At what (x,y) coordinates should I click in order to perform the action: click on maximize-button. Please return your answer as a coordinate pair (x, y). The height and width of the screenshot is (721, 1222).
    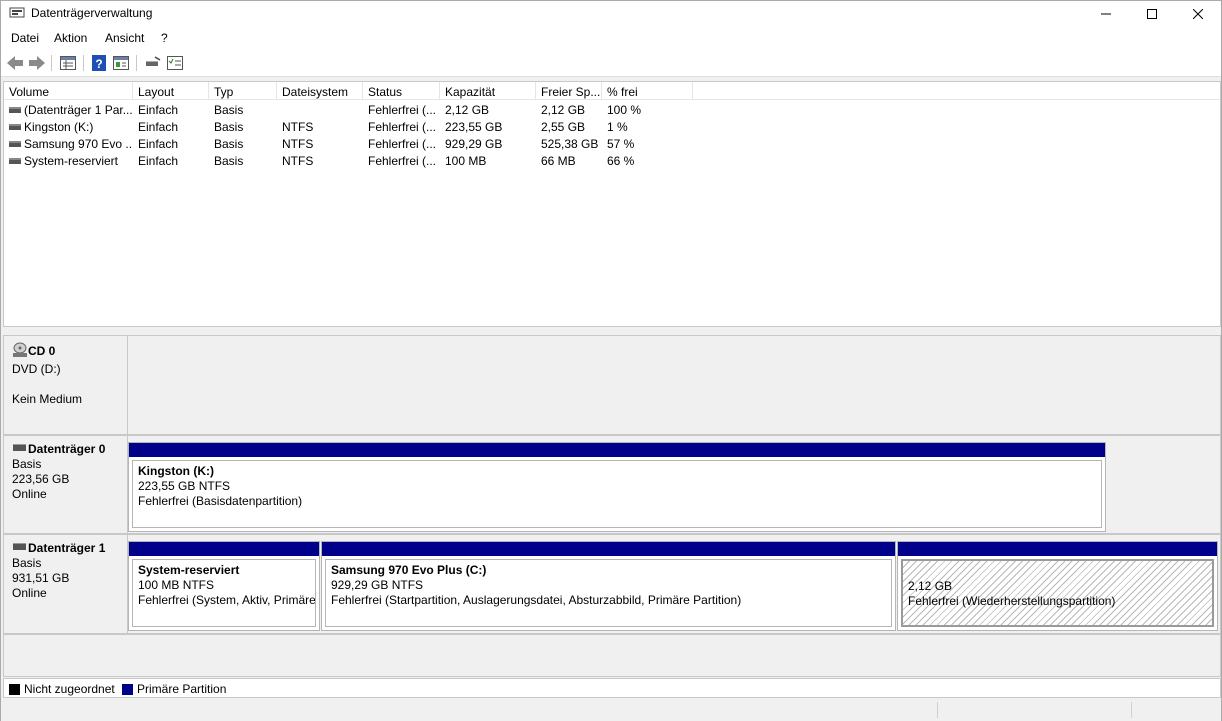
    Looking at the image, I should click on (1152, 14).